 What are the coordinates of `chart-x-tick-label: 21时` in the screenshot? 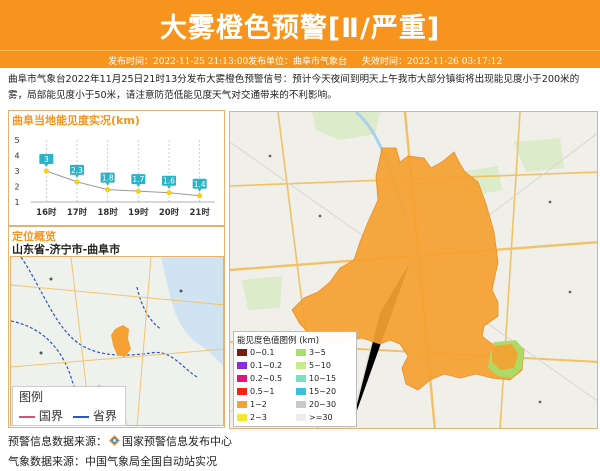 It's located at (199, 212).